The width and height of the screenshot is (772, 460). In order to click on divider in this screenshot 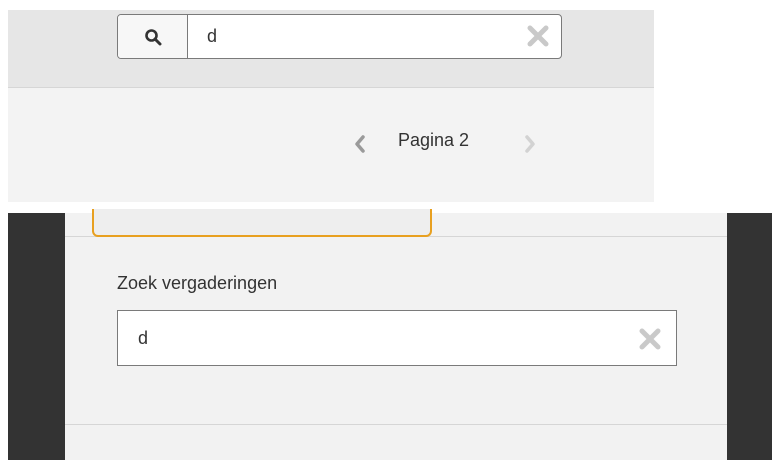, I will do `click(396, 424)`.